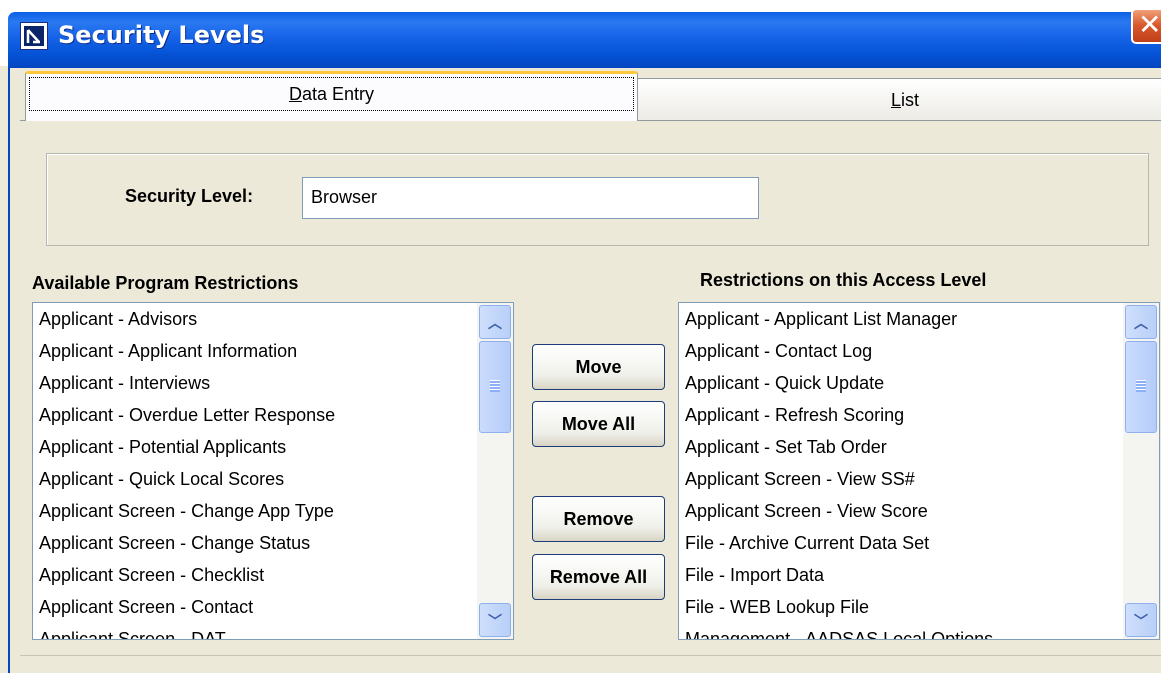 The image size is (1161, 673). What do you see at coordinates (901, 447) in the screenshot?
I see `list-item: Applicant - Set Tab Order` at bounding box center [901, 447].